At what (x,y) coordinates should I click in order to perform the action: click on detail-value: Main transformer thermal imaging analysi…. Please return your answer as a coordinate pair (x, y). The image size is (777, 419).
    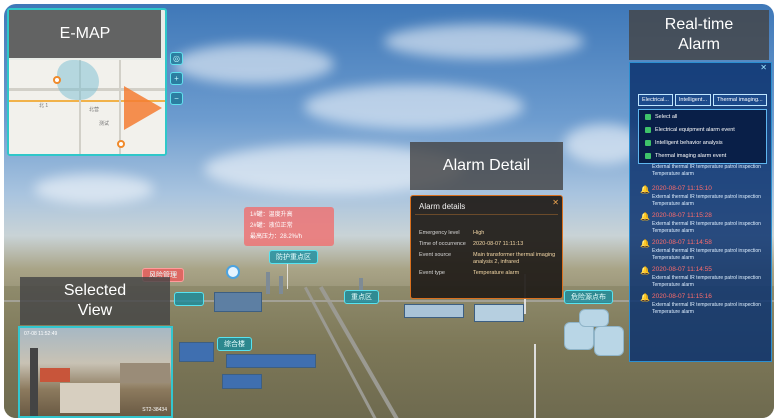
    Looking at the image, I should click on (514, 258).